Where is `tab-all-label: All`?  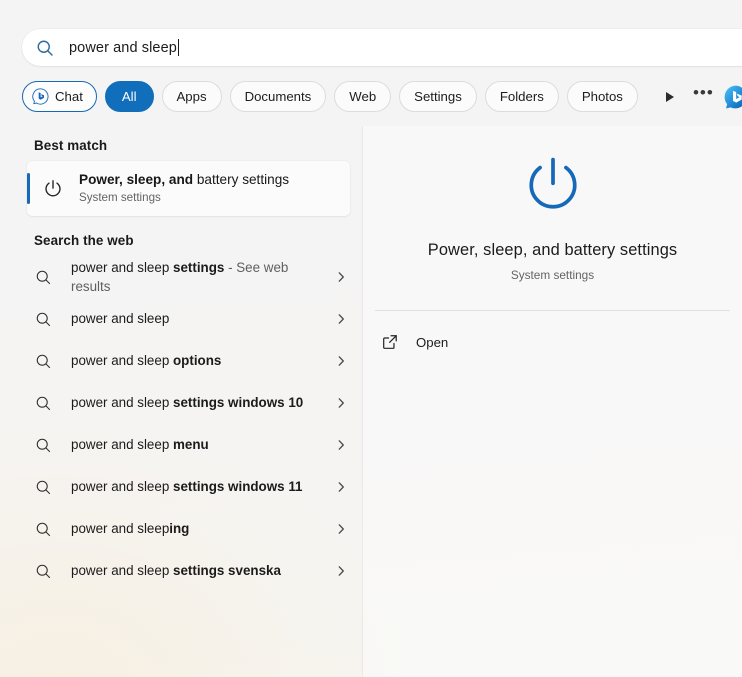
tab-all-label: All is located at coordinates (129, 96).